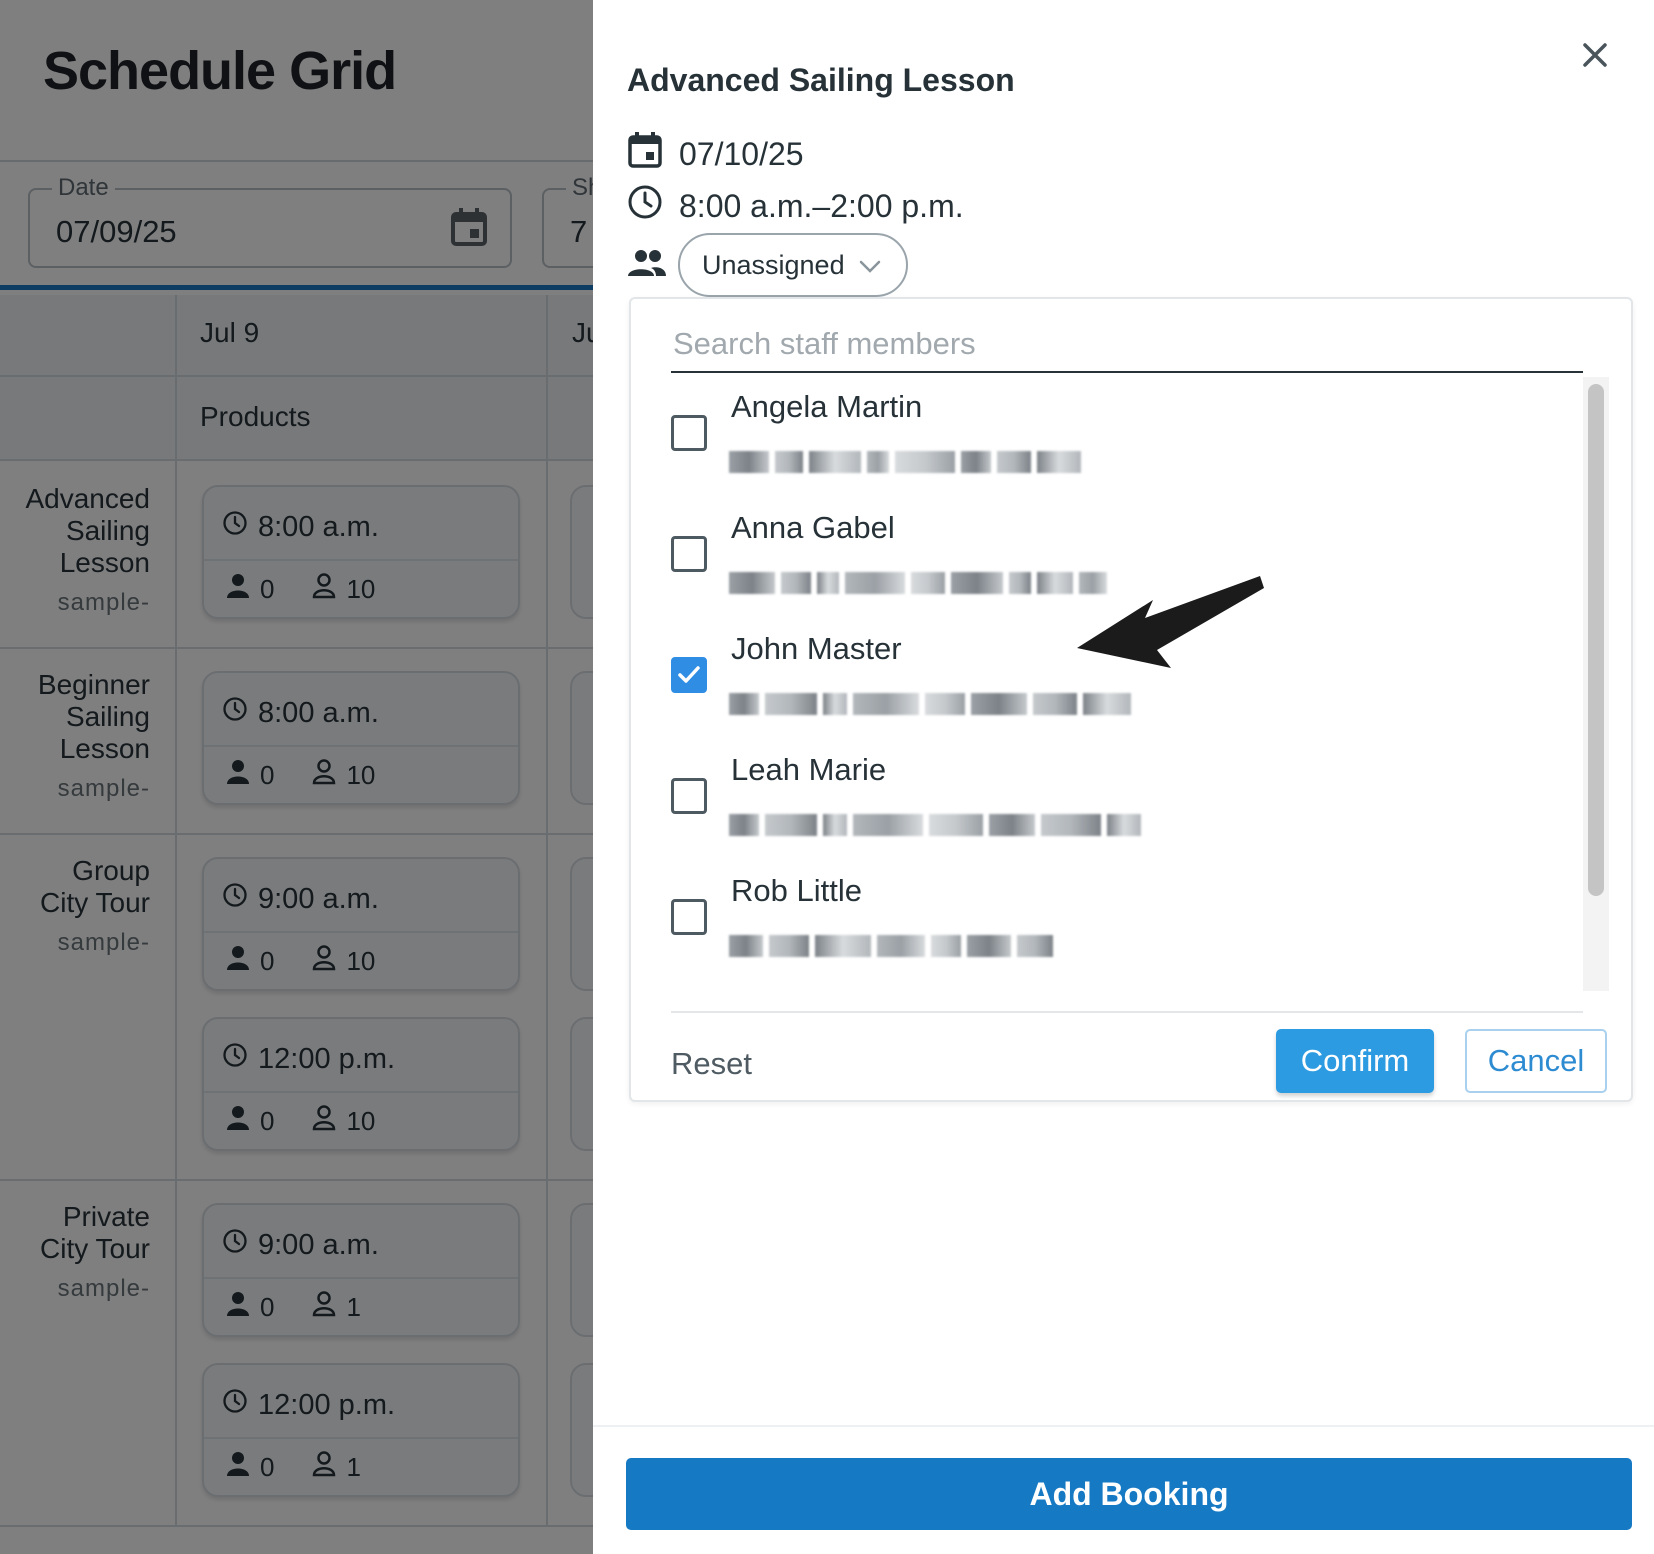  Describe the element at coordinates (827, 406) in the screenshot. I see `staff-name: Angela Martin` at that location.